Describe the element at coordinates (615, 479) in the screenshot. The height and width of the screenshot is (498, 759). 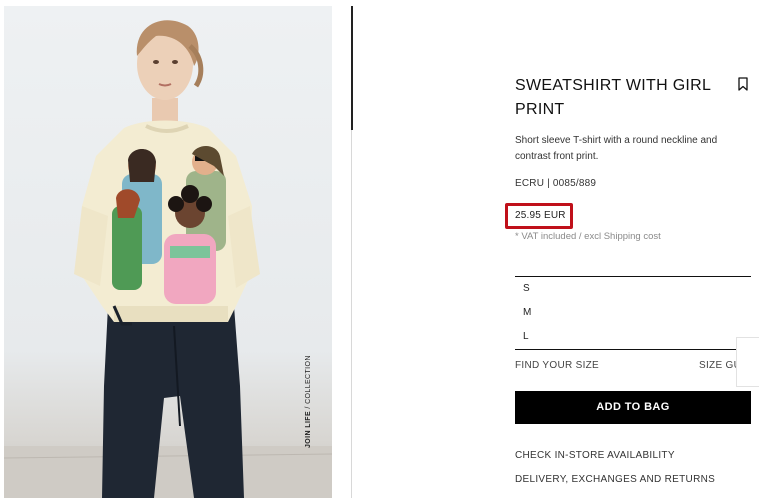
I see `delivery-returns-link: DELIVERY, EXCHANGES AND RETURNS` at that location.